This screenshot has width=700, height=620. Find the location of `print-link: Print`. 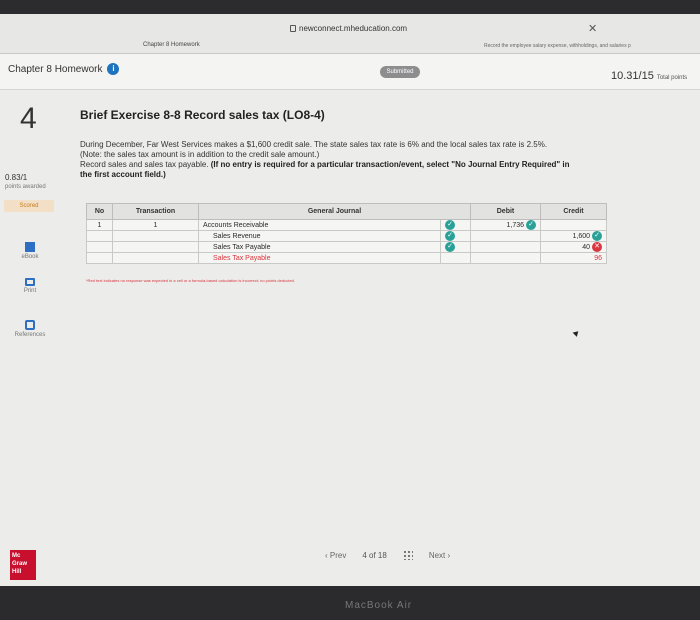

print-link: Print is located at coordinates (30, 286).